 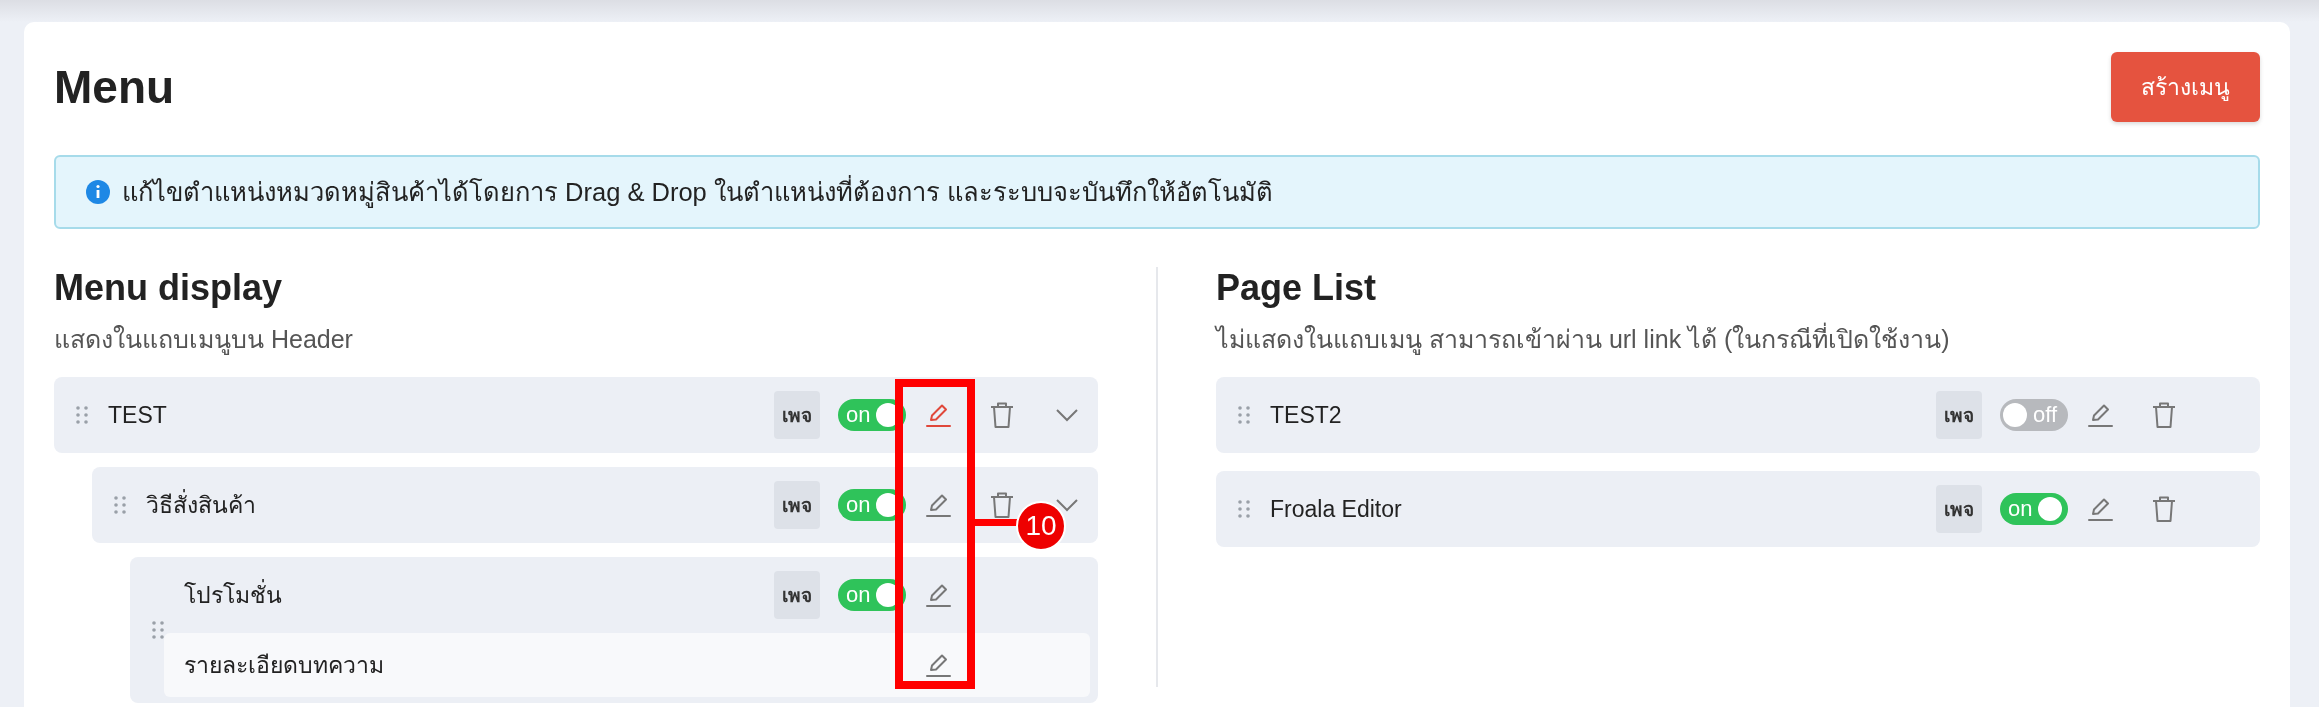 What do you see at coordinates (98, 192) in the screenshot?
I see `info-icon` at bounding box center [98, 192].